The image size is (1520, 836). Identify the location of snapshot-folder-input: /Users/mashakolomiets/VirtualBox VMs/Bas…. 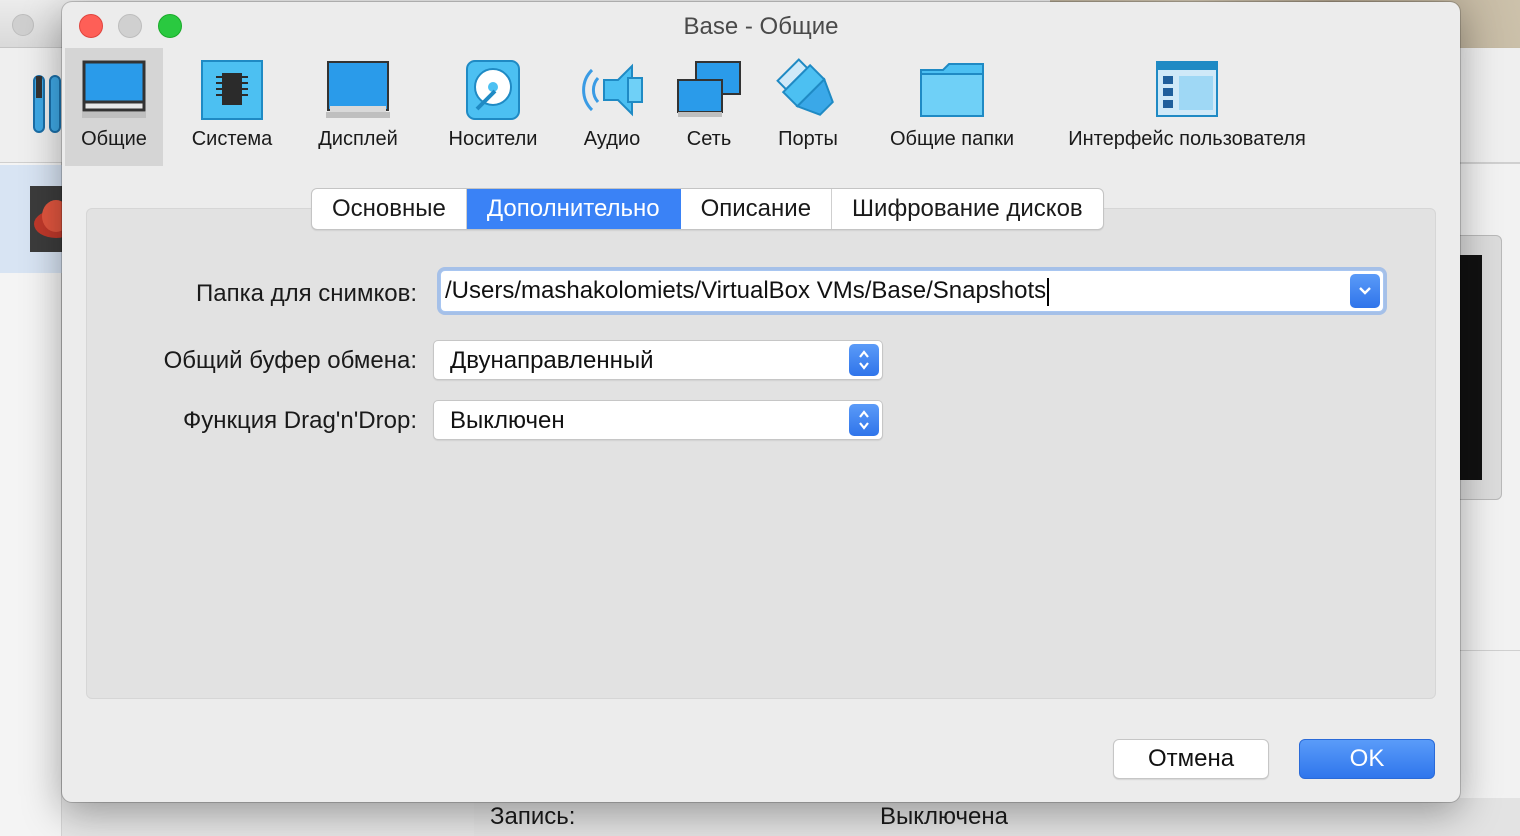
(747, 291).